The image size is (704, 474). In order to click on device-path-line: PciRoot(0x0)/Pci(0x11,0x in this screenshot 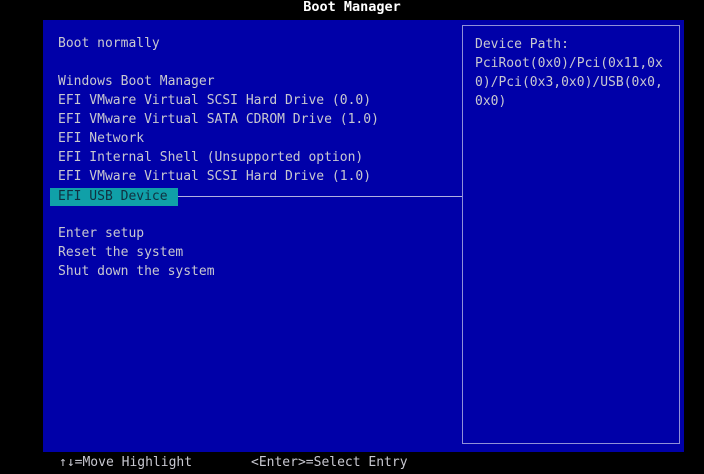, I will do `click(569, 63)`.